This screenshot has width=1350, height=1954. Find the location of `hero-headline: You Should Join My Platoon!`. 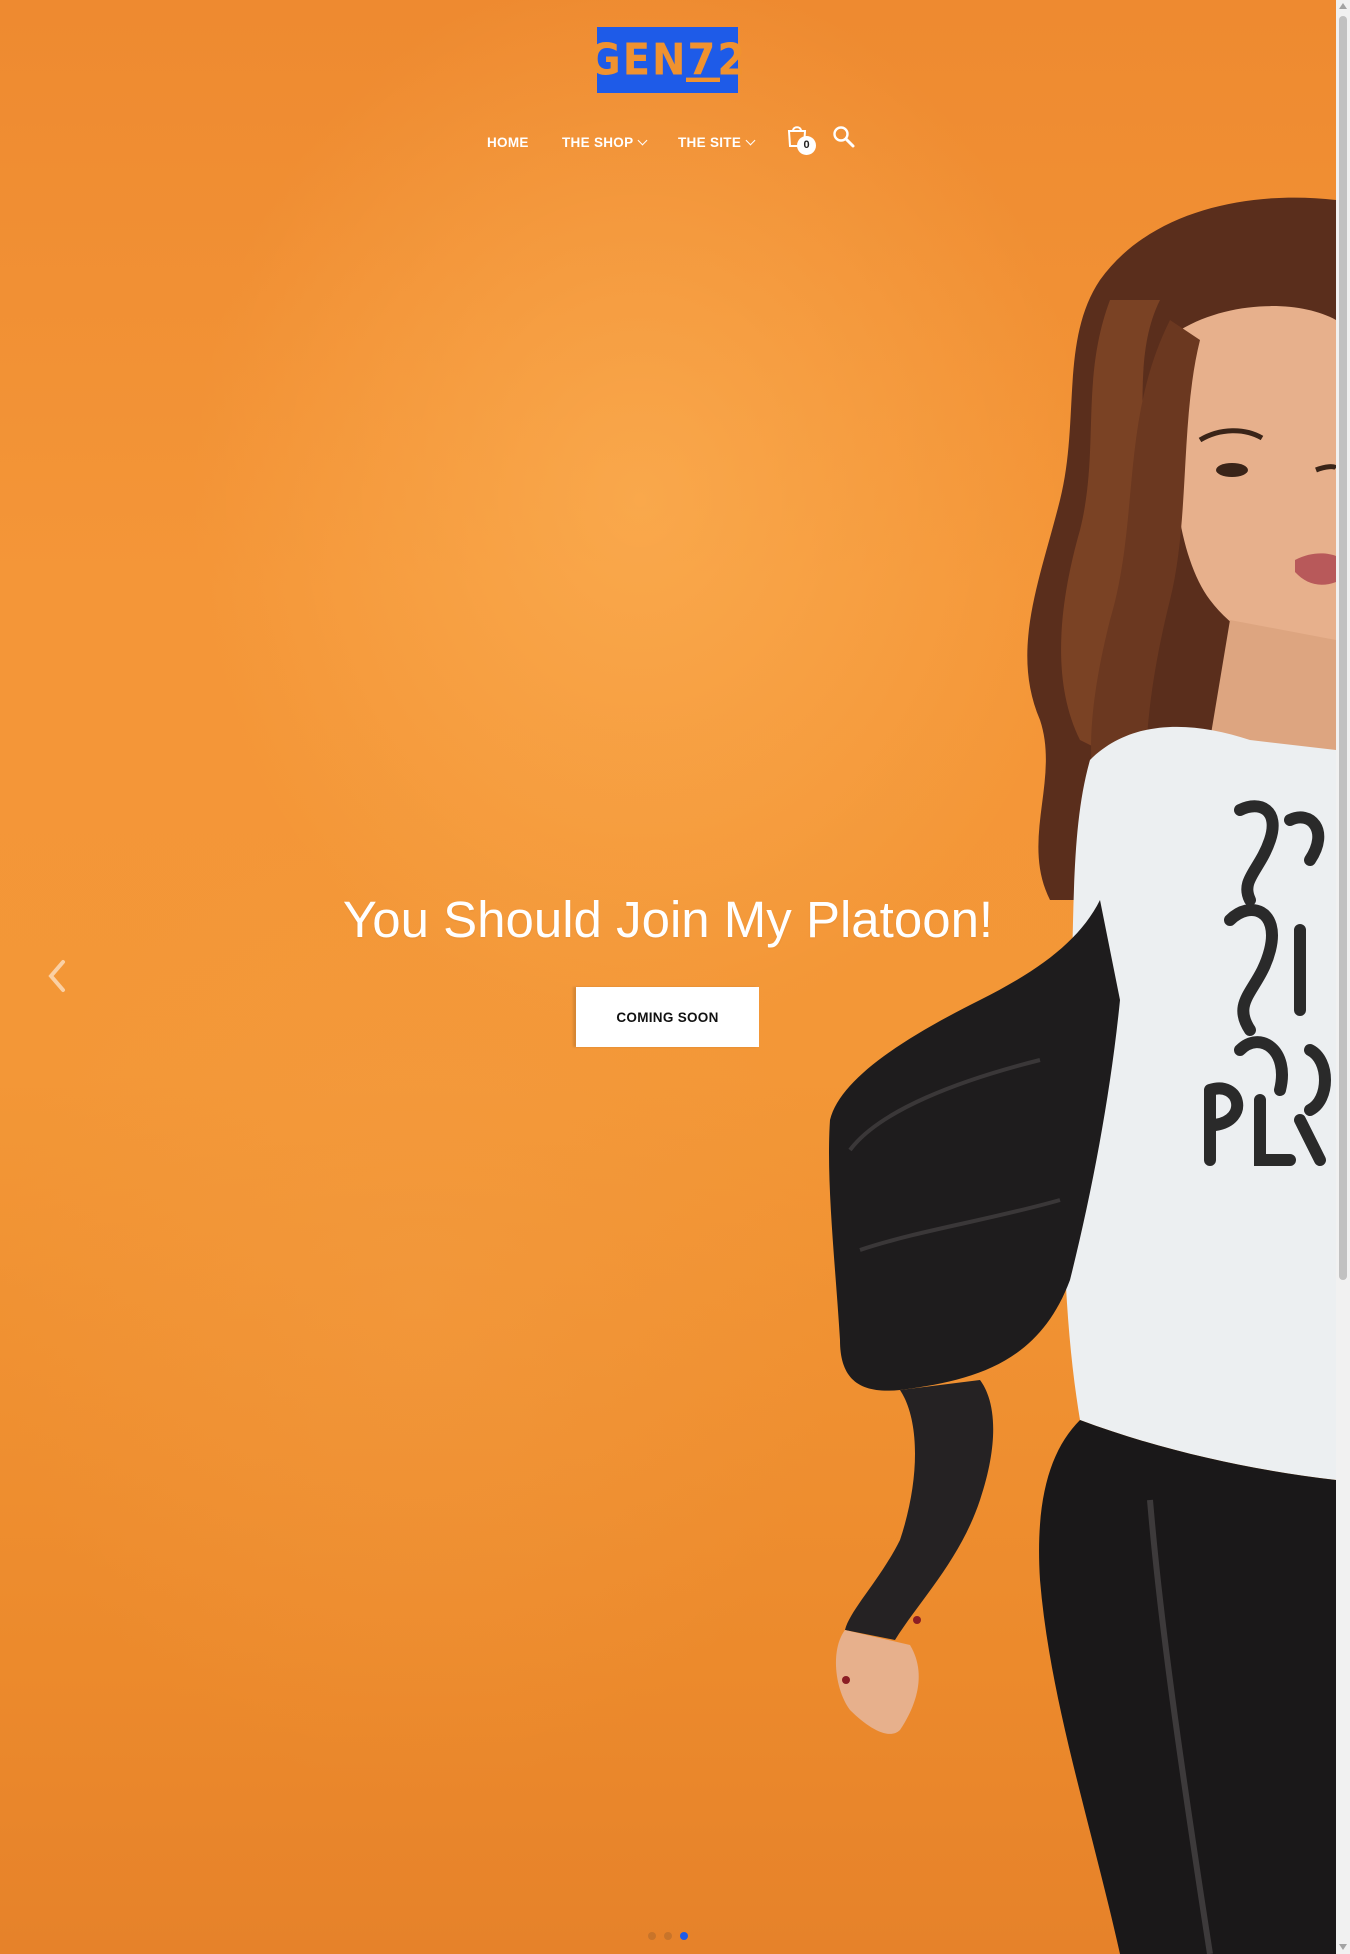

hero-headline: You Should Join My Platoon! is located at coordinates (668, 919).